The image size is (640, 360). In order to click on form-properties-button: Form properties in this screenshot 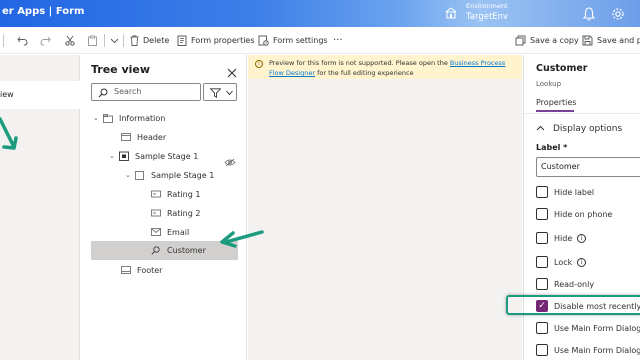, I will do `click(216, 40)`.